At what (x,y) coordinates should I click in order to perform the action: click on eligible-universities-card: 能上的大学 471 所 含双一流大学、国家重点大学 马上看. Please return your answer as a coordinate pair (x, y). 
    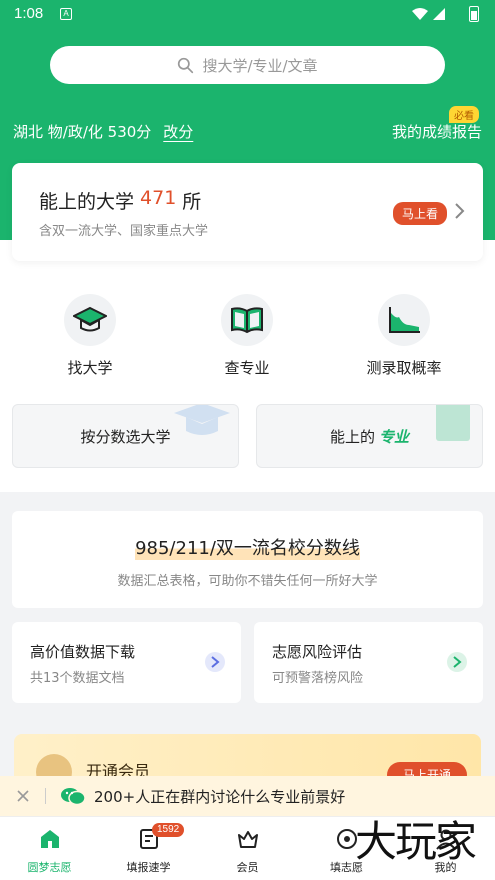
    Looking at the image, I should click on (247, 212).